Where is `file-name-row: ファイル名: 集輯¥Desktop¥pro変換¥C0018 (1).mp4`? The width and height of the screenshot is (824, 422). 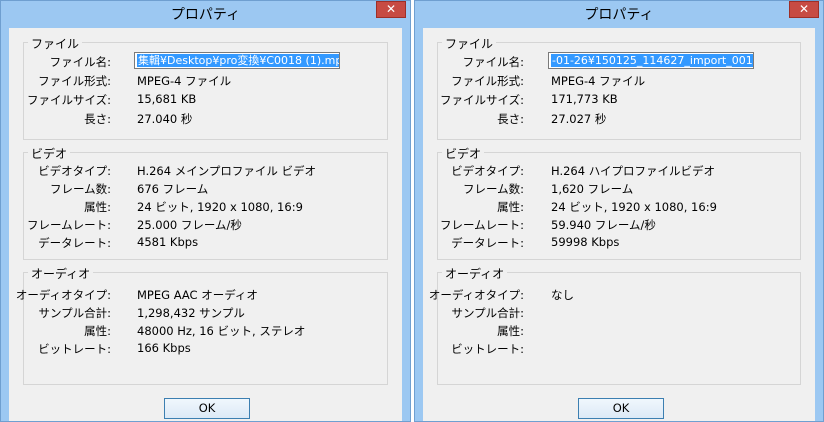 file-name-row: ファイル名: 集輯¥Desktop¥pro変換¥C0018 (1).mp4 is located at coordinates (205, 61).